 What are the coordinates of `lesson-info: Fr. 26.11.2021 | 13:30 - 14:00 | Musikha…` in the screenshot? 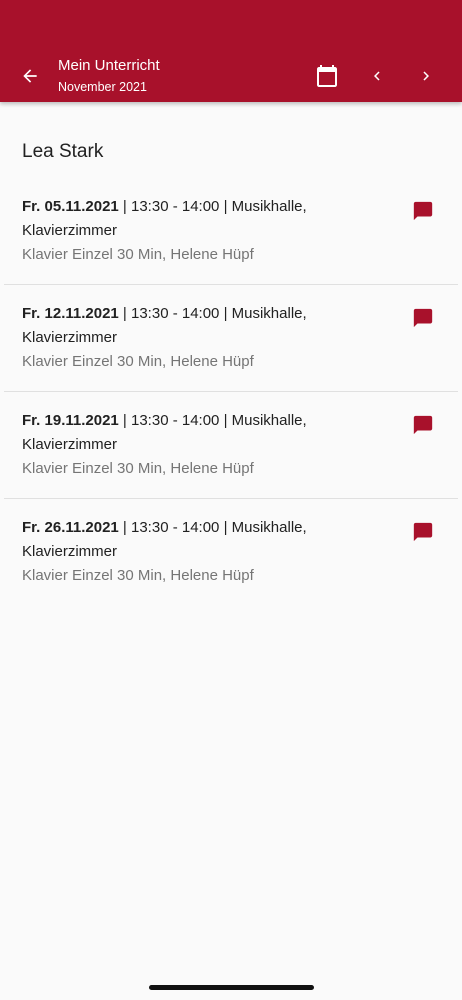 It's located at (187, 551).